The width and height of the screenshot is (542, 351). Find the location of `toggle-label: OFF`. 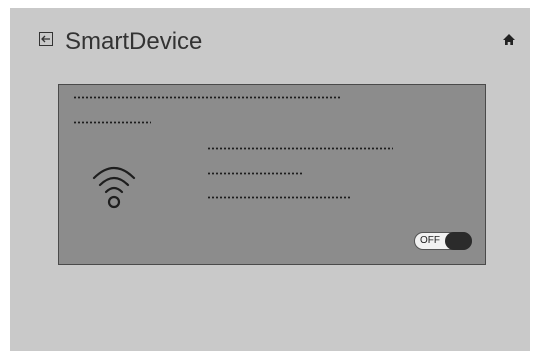

toggle-label: OFF is located at coordinates (430, 240).